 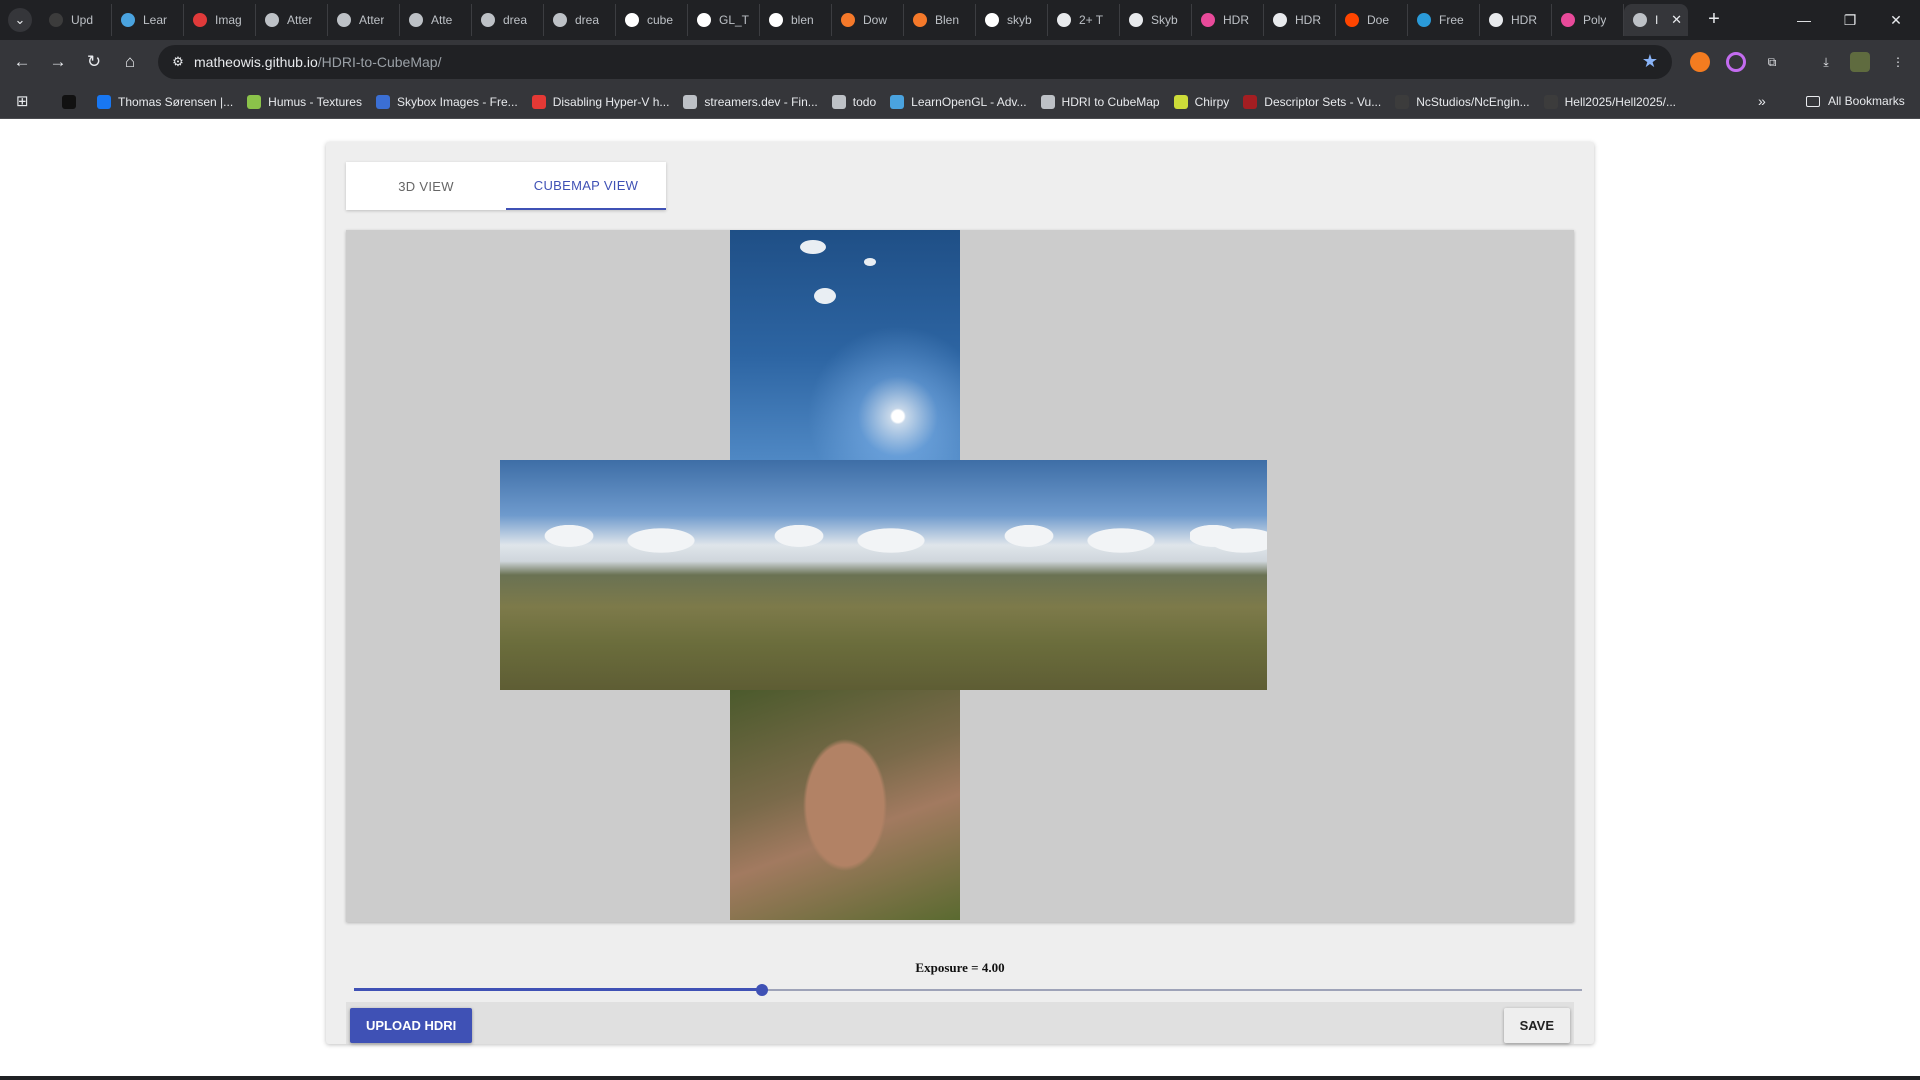 I want to click on browser-tab-title: I, so click(x=1657, y=20).